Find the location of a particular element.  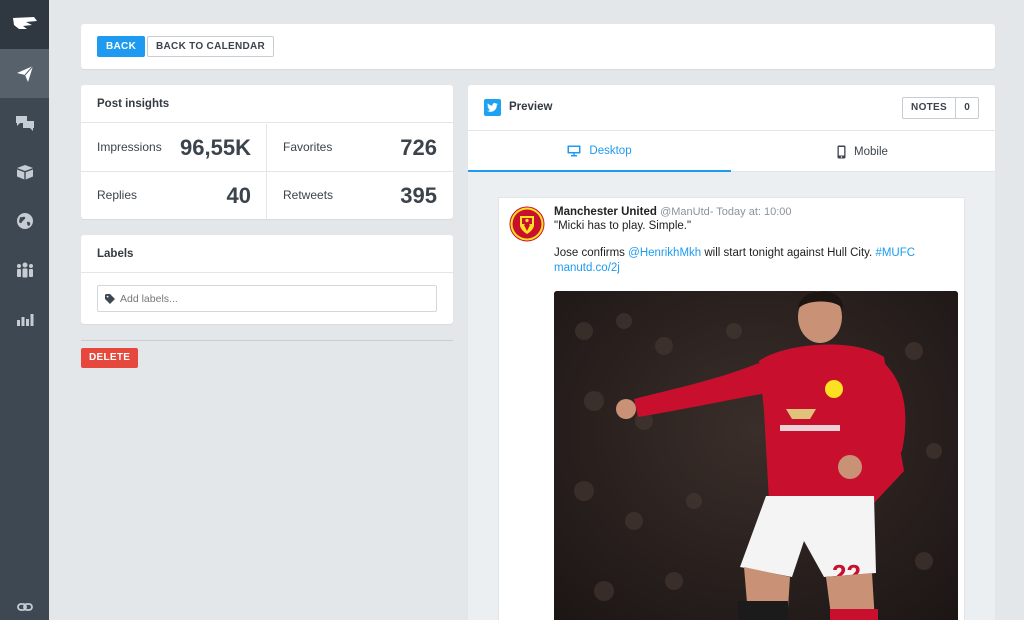

paper-plane-icon is located at coordinates (24, 73).